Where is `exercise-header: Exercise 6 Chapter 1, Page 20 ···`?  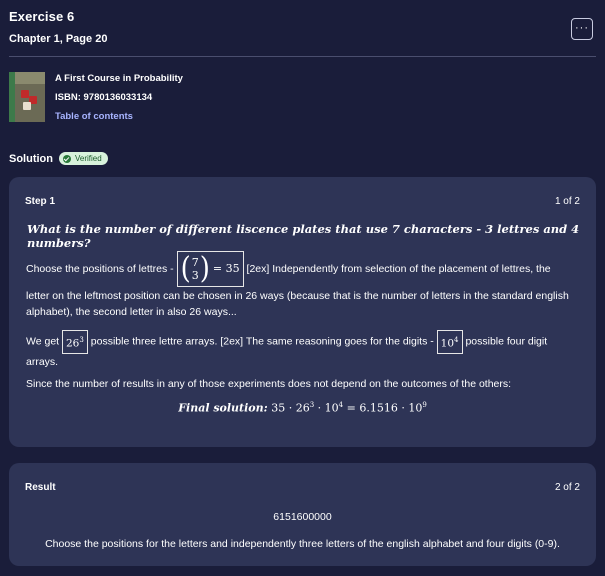
exercise-header: Exercise 6 Chapter 1, Page 20 ··· is located at coordinates (302, 27).